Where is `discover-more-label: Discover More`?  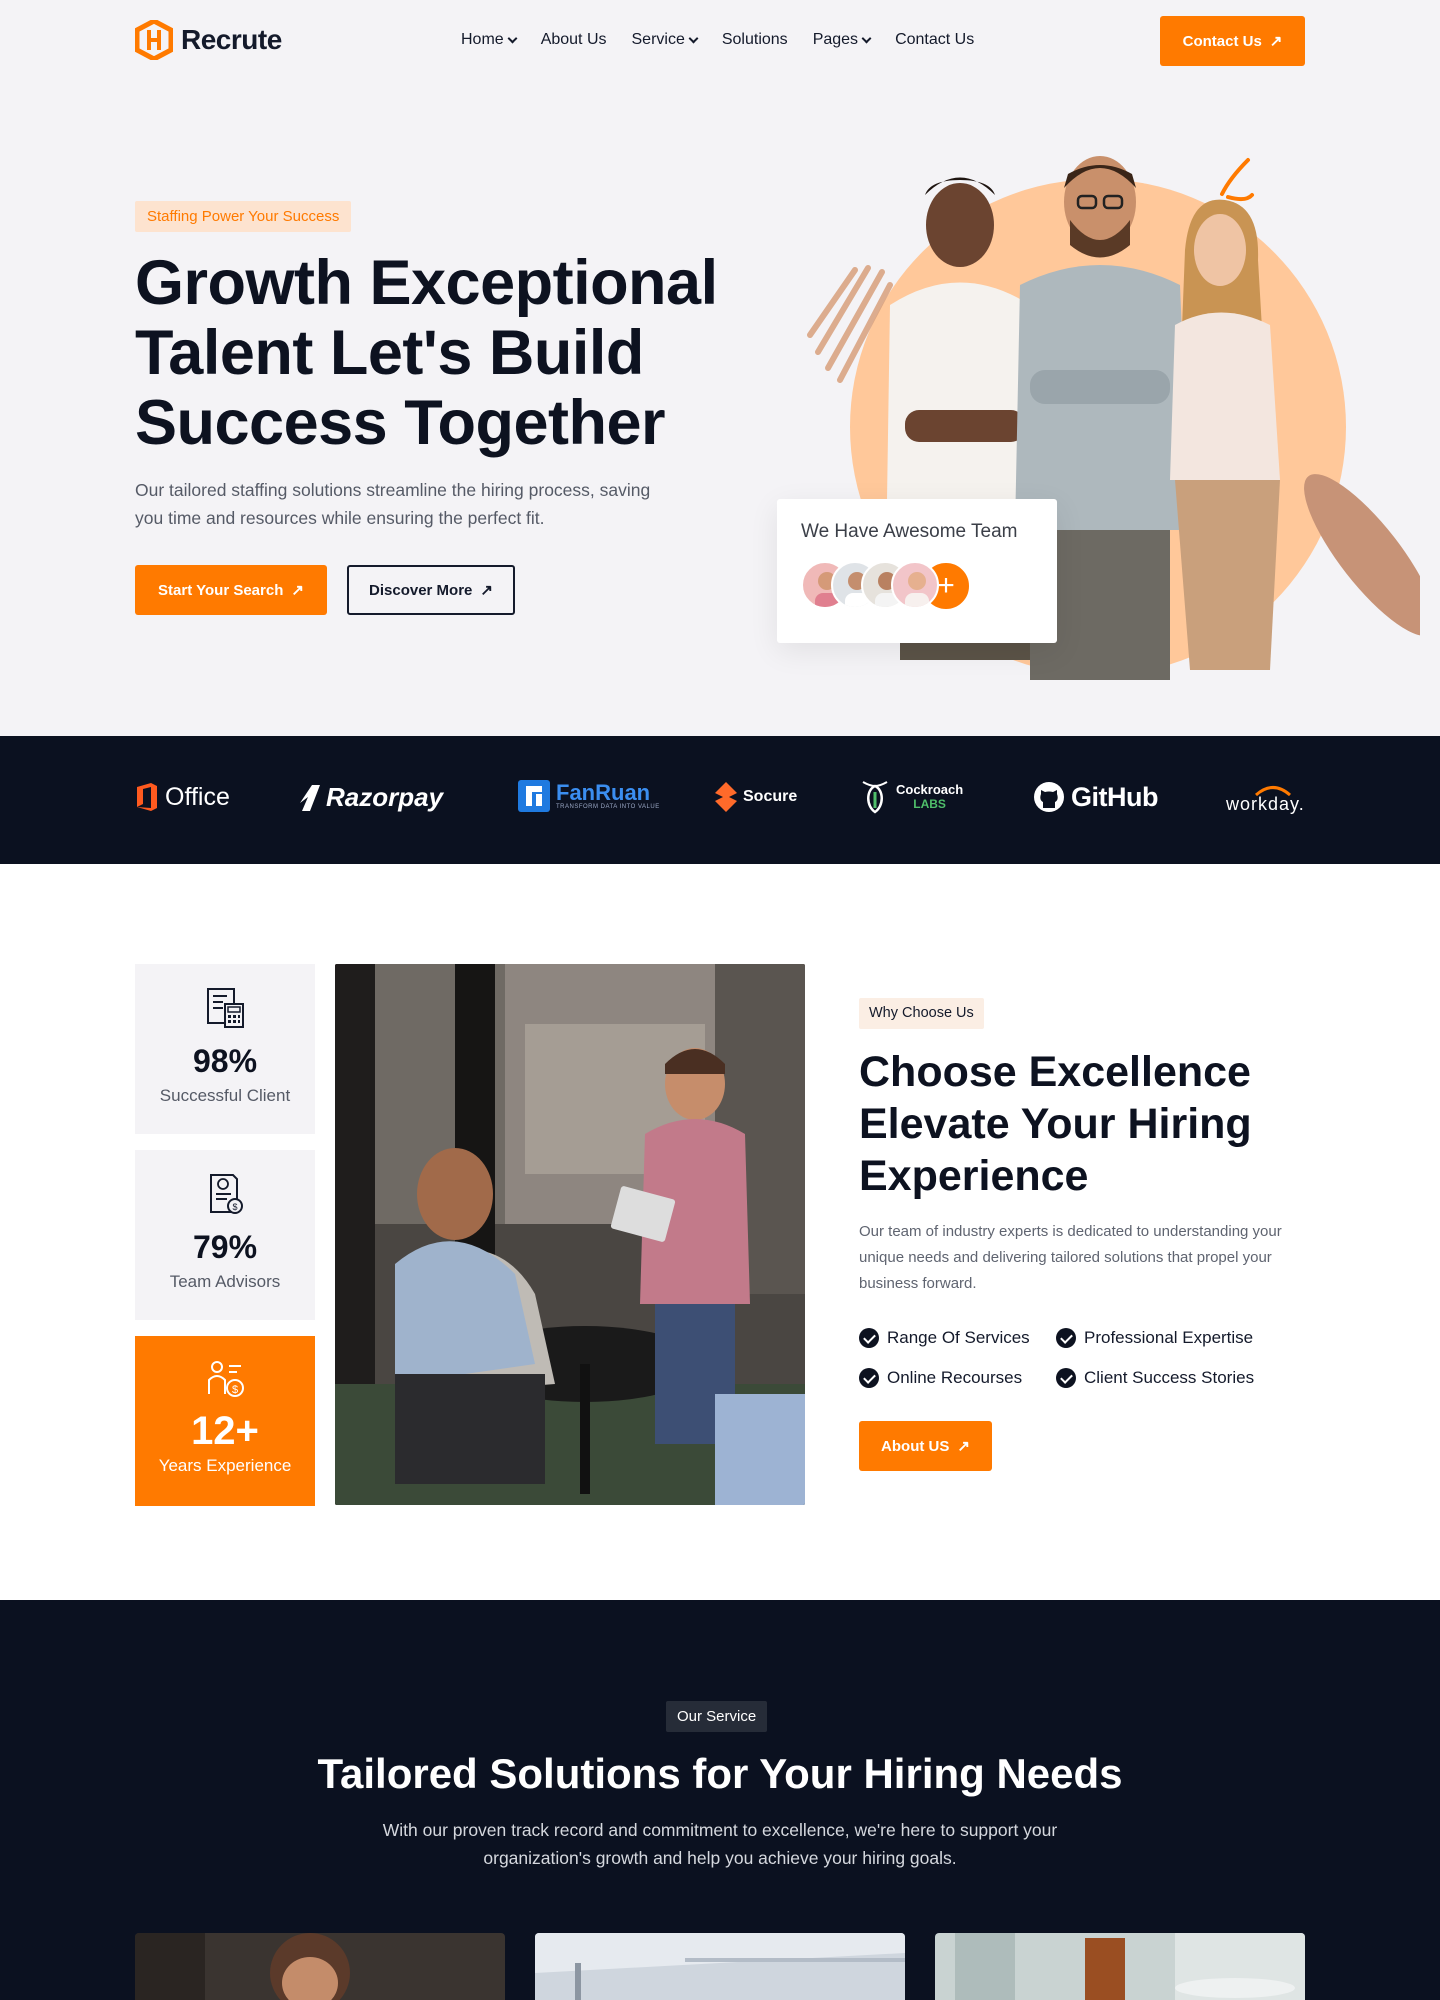
discover-more-label: Discover More is located at coordinates (421, 590).